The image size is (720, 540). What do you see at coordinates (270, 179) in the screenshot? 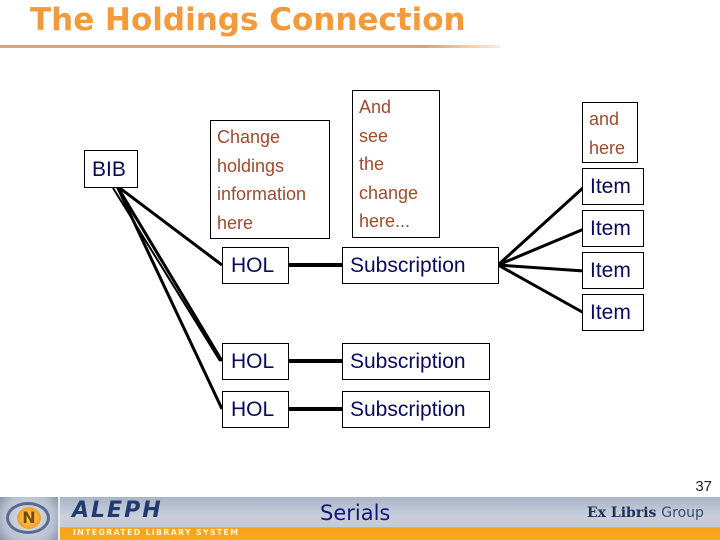
I see `holdings-note: Change holdings information here` at bounding box center [270, 179].